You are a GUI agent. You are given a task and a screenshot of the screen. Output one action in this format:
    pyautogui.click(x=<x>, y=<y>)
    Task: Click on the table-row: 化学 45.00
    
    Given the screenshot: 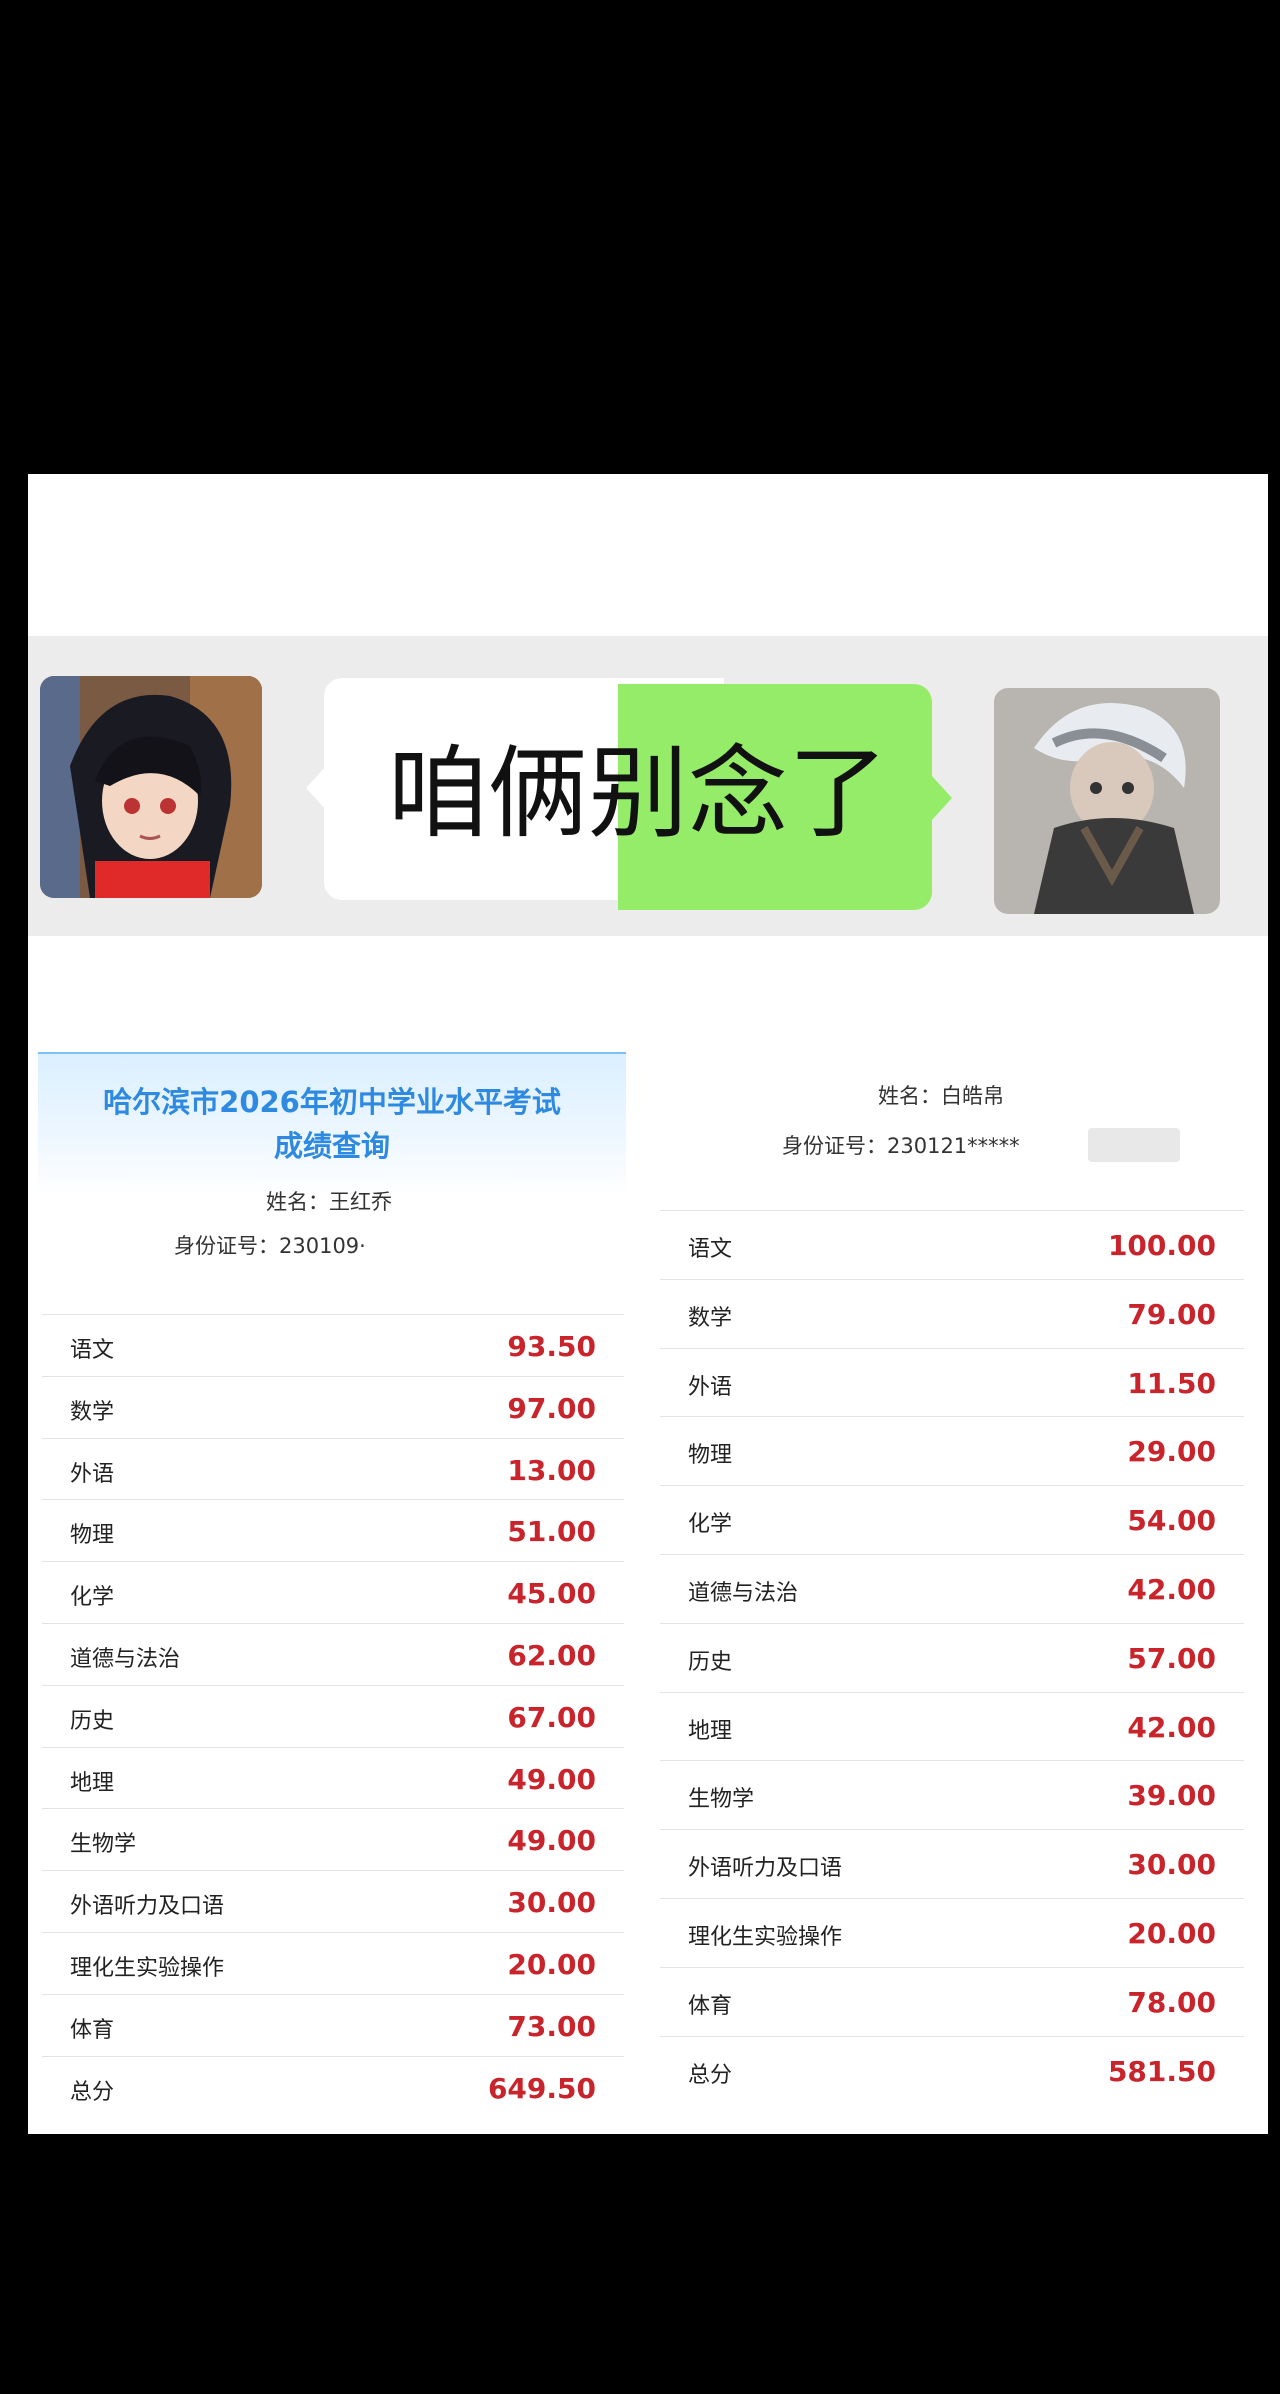 What is the action you would take?
    pyautogui.click(x=333, y=1592)
    